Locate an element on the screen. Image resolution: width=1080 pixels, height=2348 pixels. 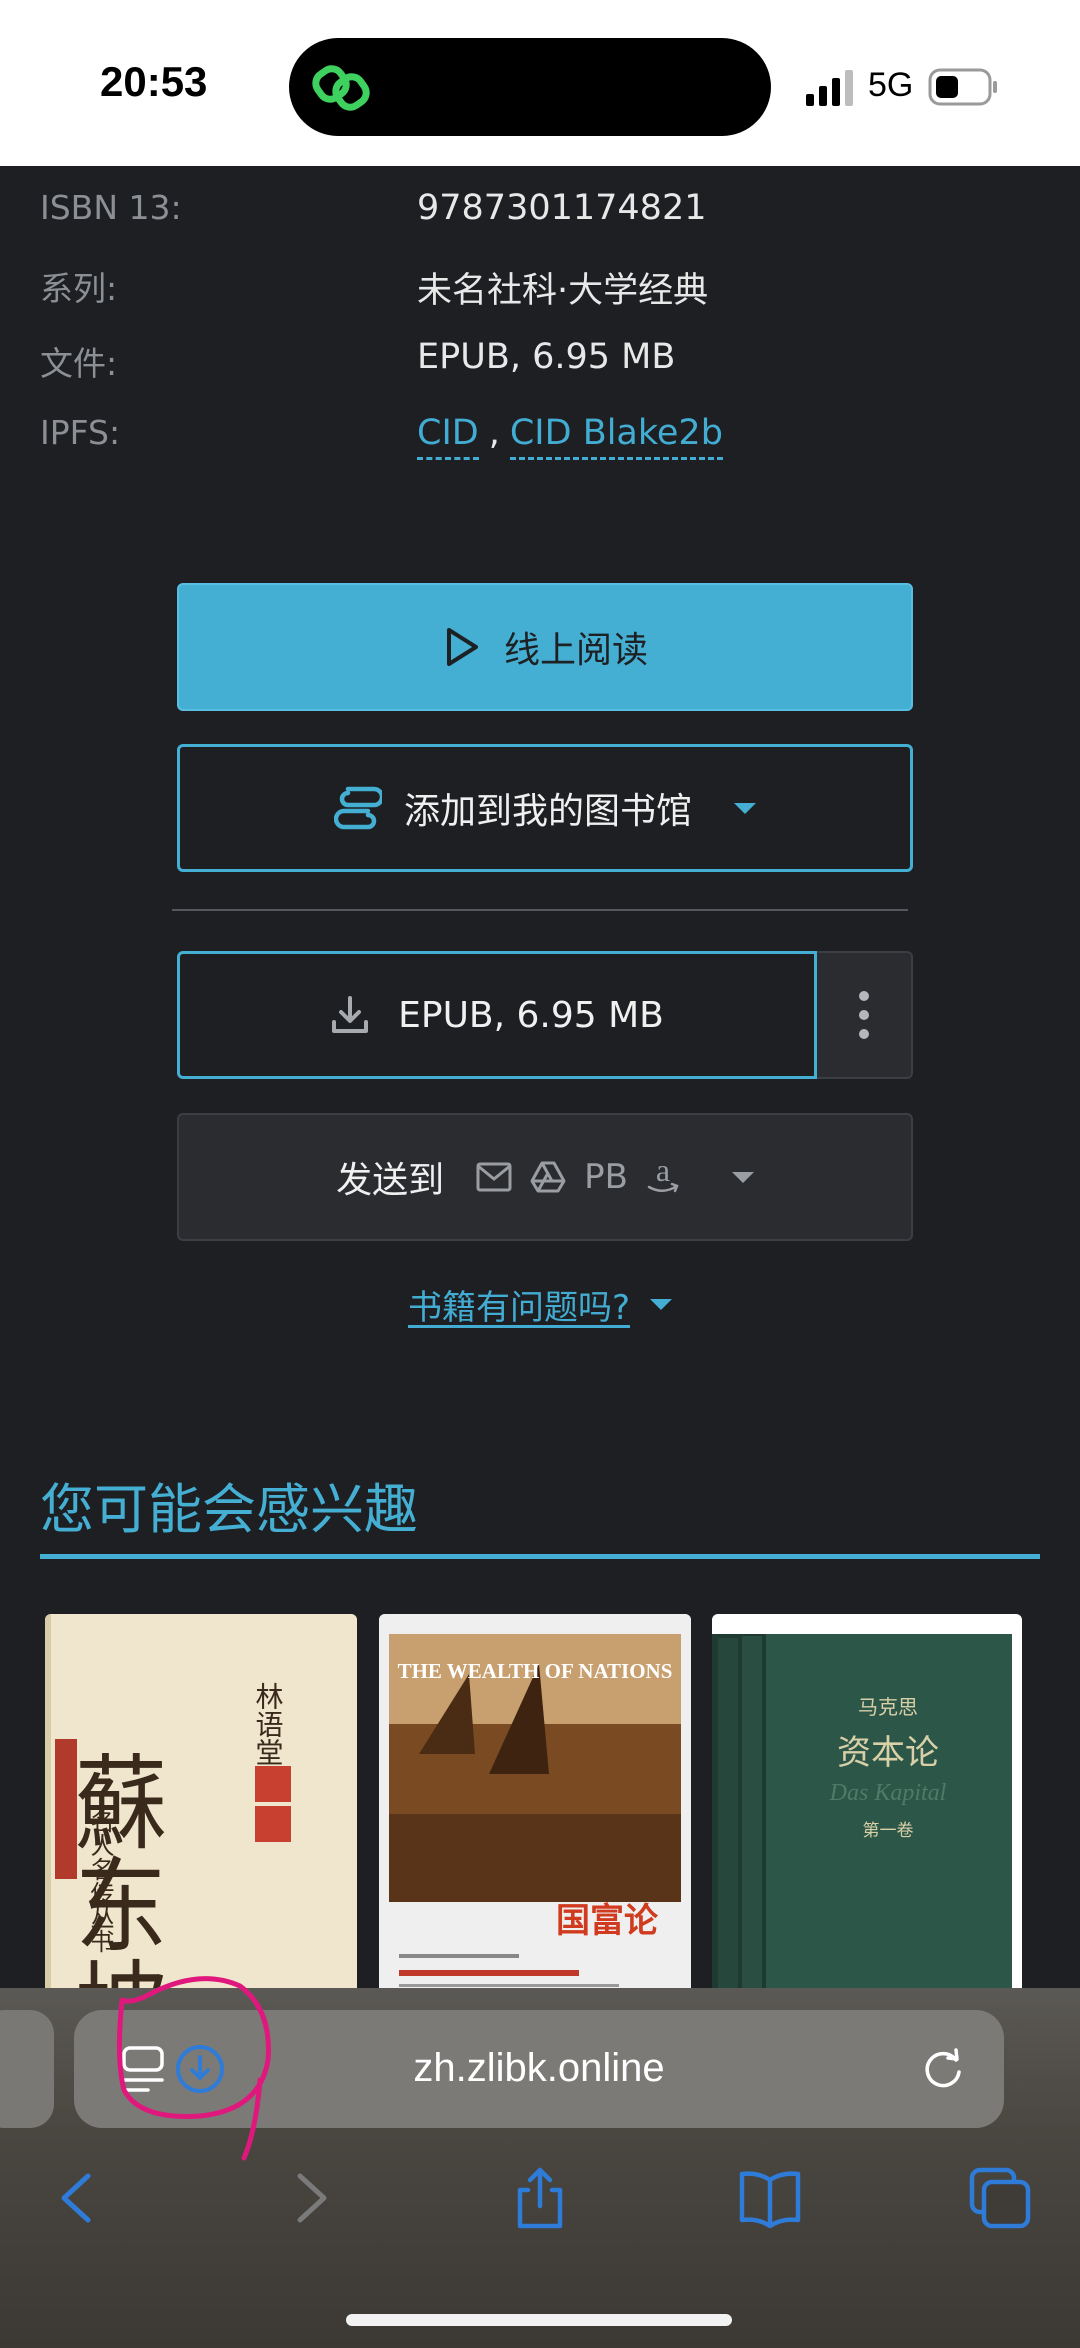
ipfs-cid-link: CID is located at coordinates (448, 436).